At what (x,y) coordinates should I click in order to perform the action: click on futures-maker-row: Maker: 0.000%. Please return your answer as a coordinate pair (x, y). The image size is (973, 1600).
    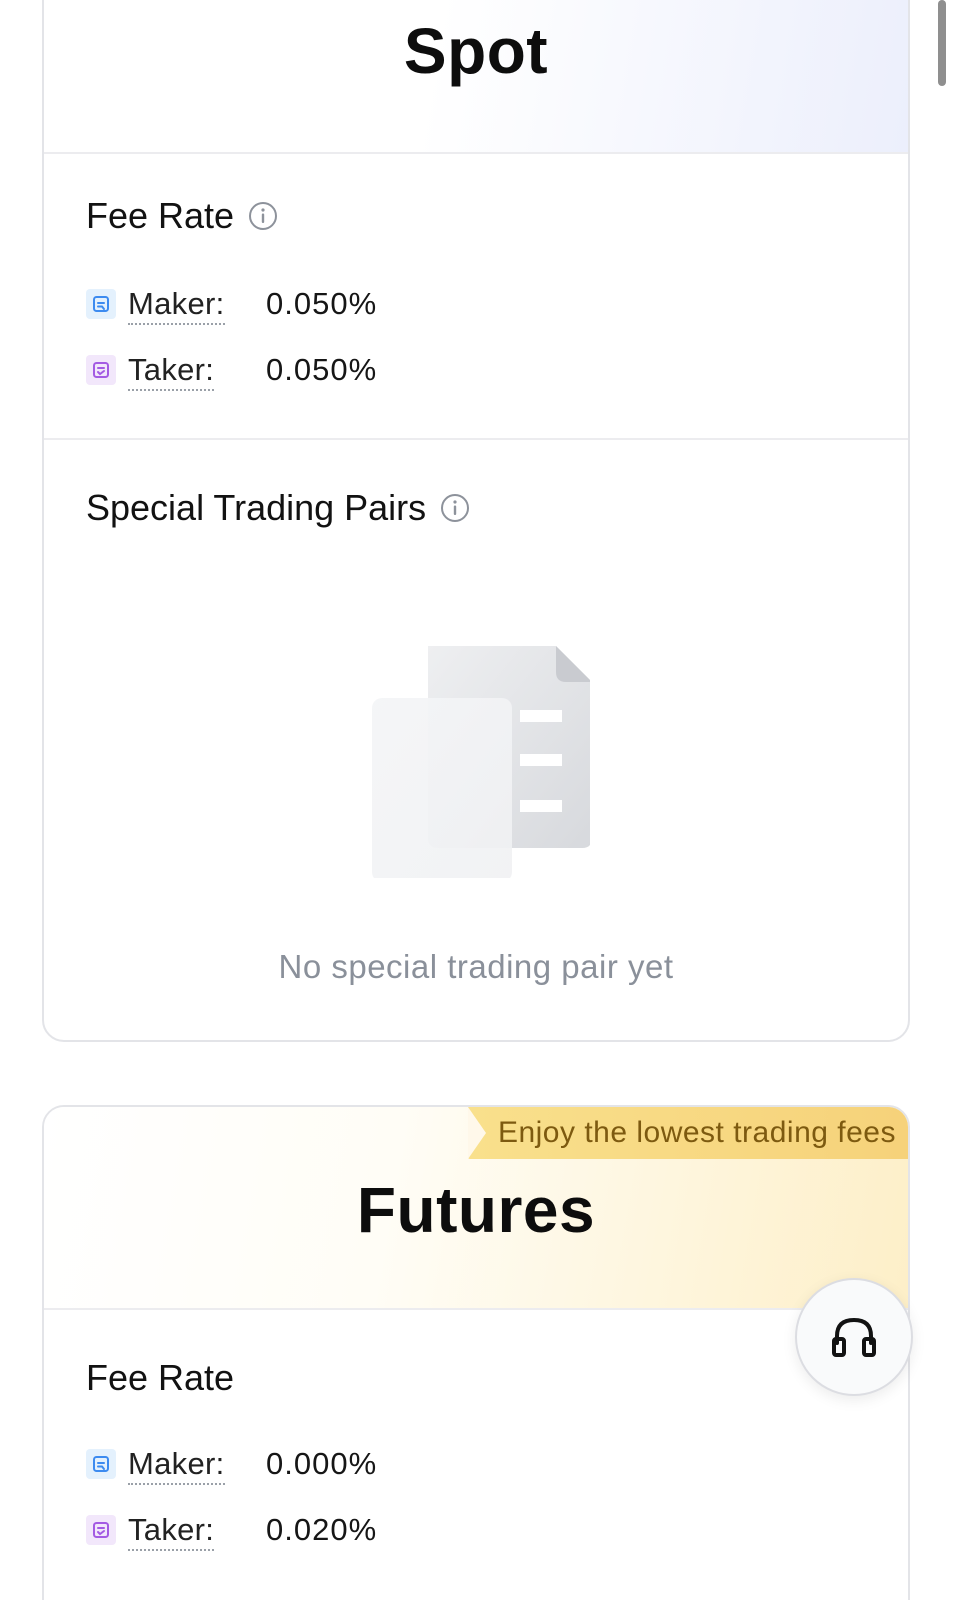
    Looking at the image, I should click on (231, 1464).